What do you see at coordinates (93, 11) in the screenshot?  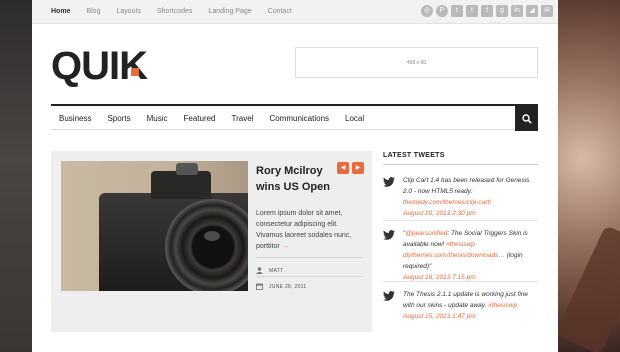 I see `topnav-blog: Blog` at bounding box center [93, 11].